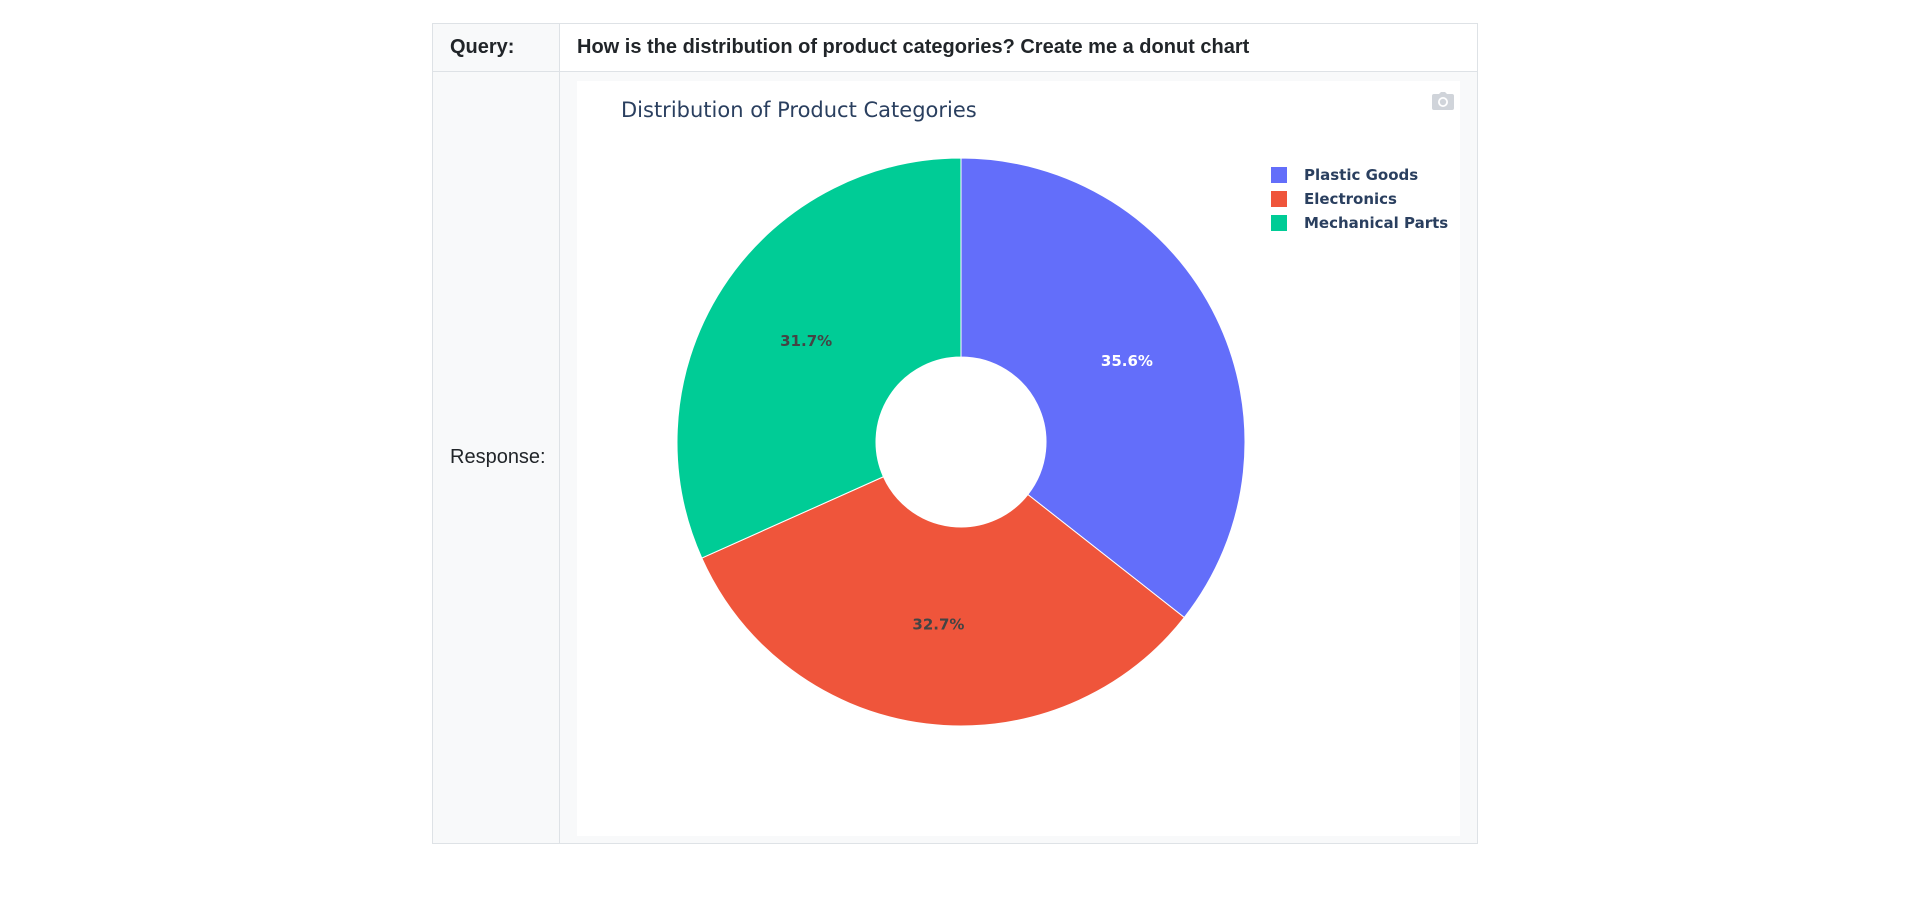 This screenshot has height=911, width=1913. What do you see at coordinates (1443, 101) in the screenshot?
I see `camera-icon` at bounding box center [1443, 101].